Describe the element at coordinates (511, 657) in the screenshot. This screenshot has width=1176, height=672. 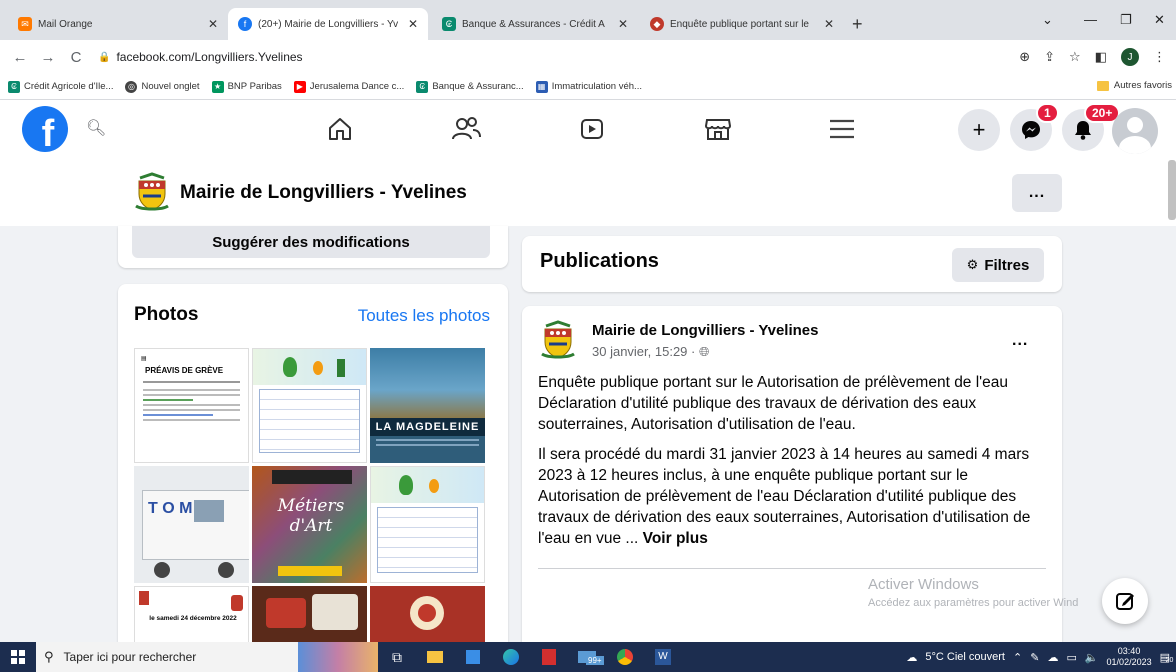
I see `edge-icon` at that location.